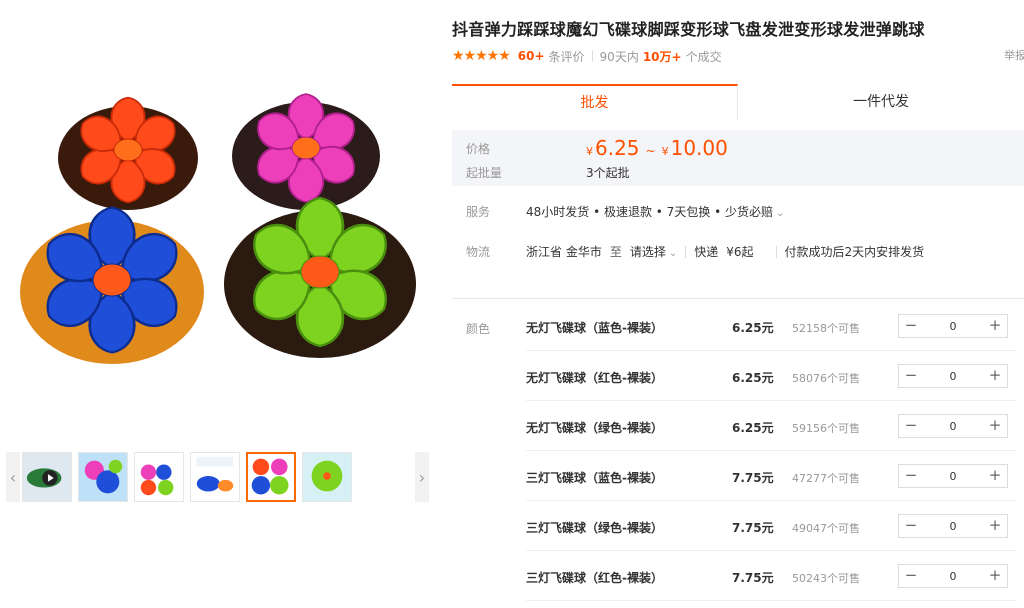  What do you see at coordinates (688, 29) in the screenshot?
I see `product-title: 抖音弹力踩踩球魔幻飞碟球脚踩变形球飞盘发泄变形球发泄弹跳球` at bounding box center [688, 29].